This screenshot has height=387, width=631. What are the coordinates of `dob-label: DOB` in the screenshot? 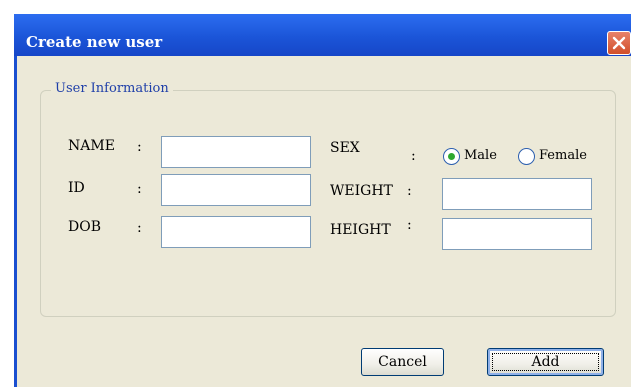 It's located at (84, 227).